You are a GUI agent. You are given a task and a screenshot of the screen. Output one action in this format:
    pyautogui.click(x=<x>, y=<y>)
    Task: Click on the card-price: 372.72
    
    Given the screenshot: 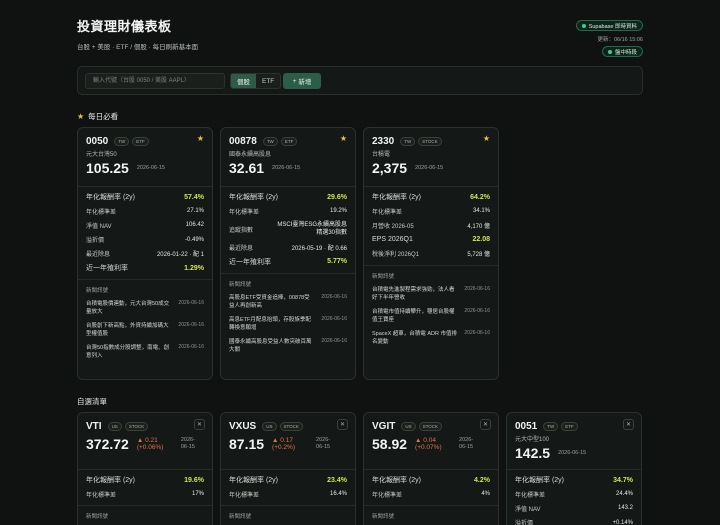 What is the action you would take?
    pyautogui.click(x=107, y=444)
    